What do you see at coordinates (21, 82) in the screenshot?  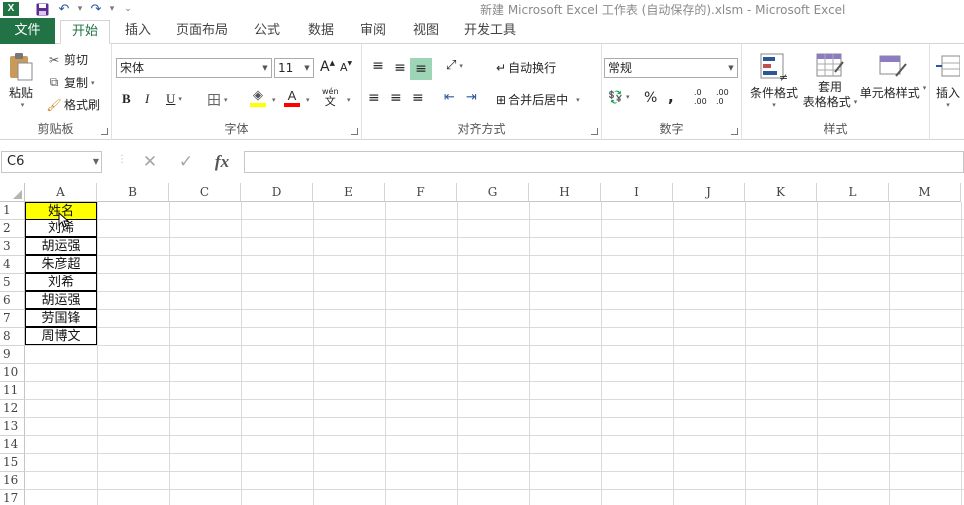 I see `paste-button: 粘贴 ▾` at bounding box center [21, 82].